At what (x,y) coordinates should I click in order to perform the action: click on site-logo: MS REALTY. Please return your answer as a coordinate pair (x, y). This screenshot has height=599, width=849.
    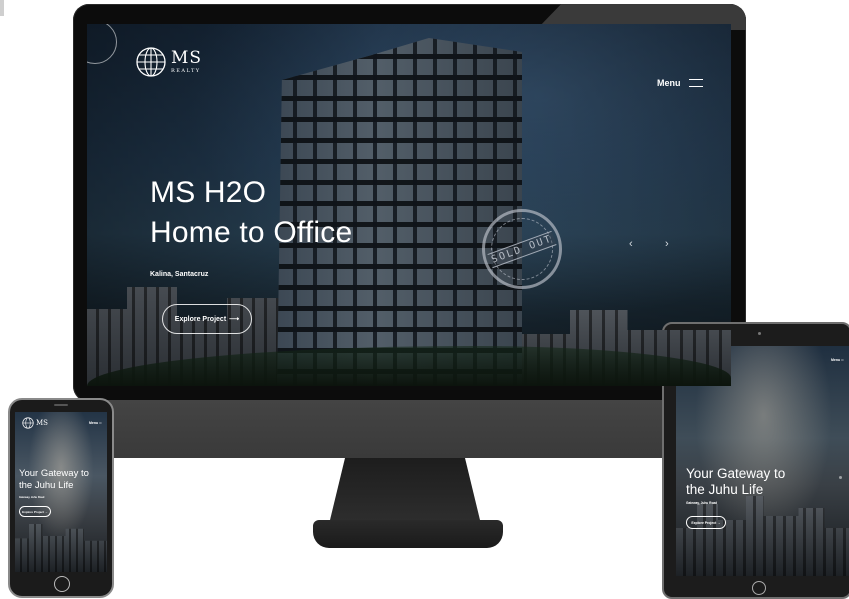
    Looking at the image, I should click on (168, 62).